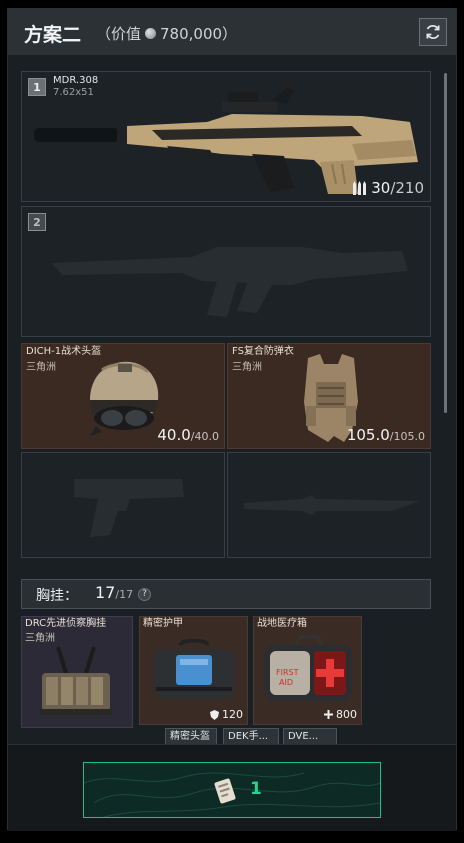  I want to click on rig-item-value: 120, so click(226, 714).